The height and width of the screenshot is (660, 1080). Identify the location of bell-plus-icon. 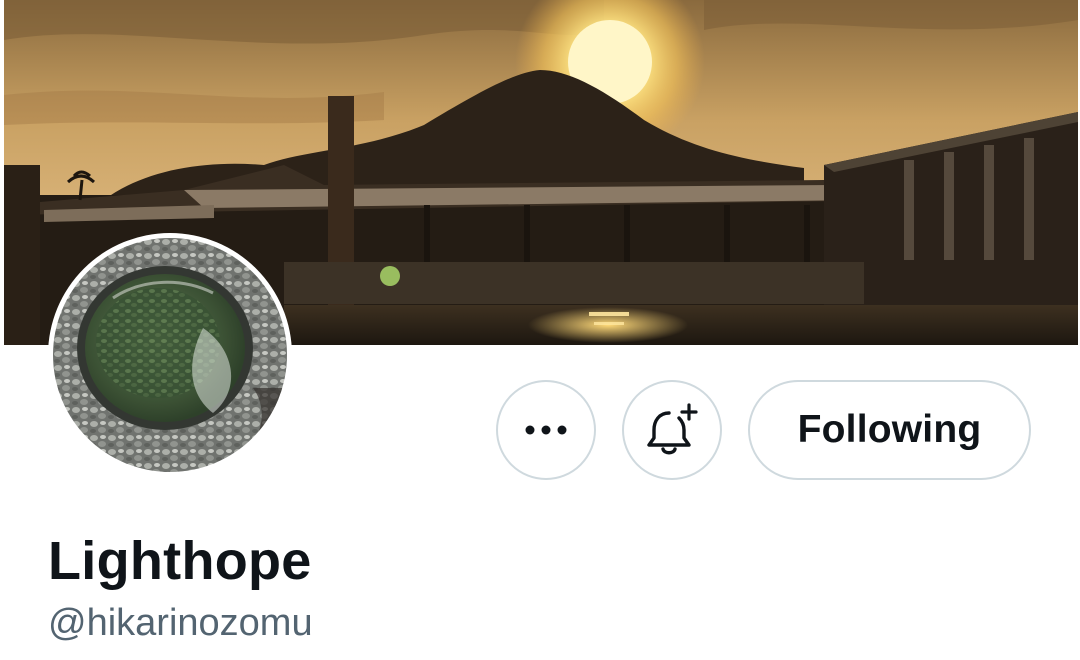
(672, 429).